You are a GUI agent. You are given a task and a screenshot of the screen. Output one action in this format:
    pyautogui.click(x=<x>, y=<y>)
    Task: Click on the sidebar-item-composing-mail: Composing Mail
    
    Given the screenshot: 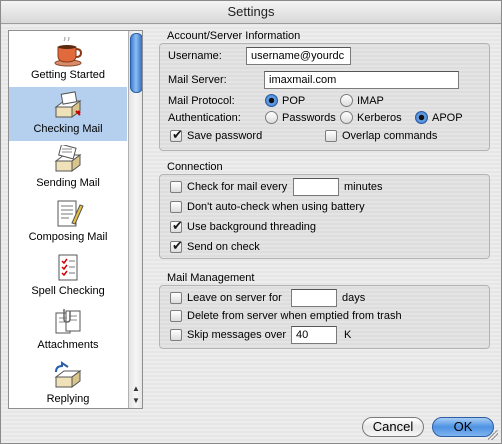 What is the action you would take?
    pyautogui.click(x=68, y=222)
    